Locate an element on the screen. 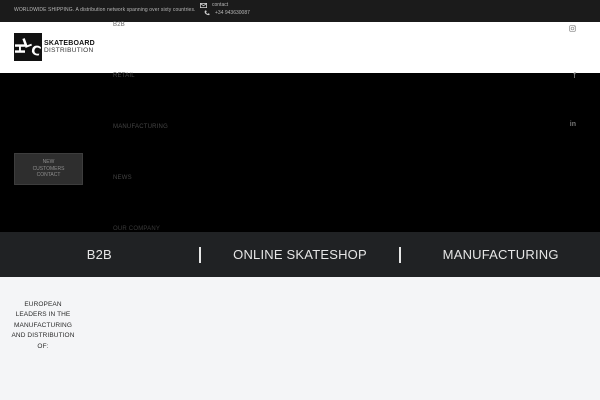 The width and height of the screenshot is (600, 400). cta-line1: NEW is located at coordinates (48, 161).